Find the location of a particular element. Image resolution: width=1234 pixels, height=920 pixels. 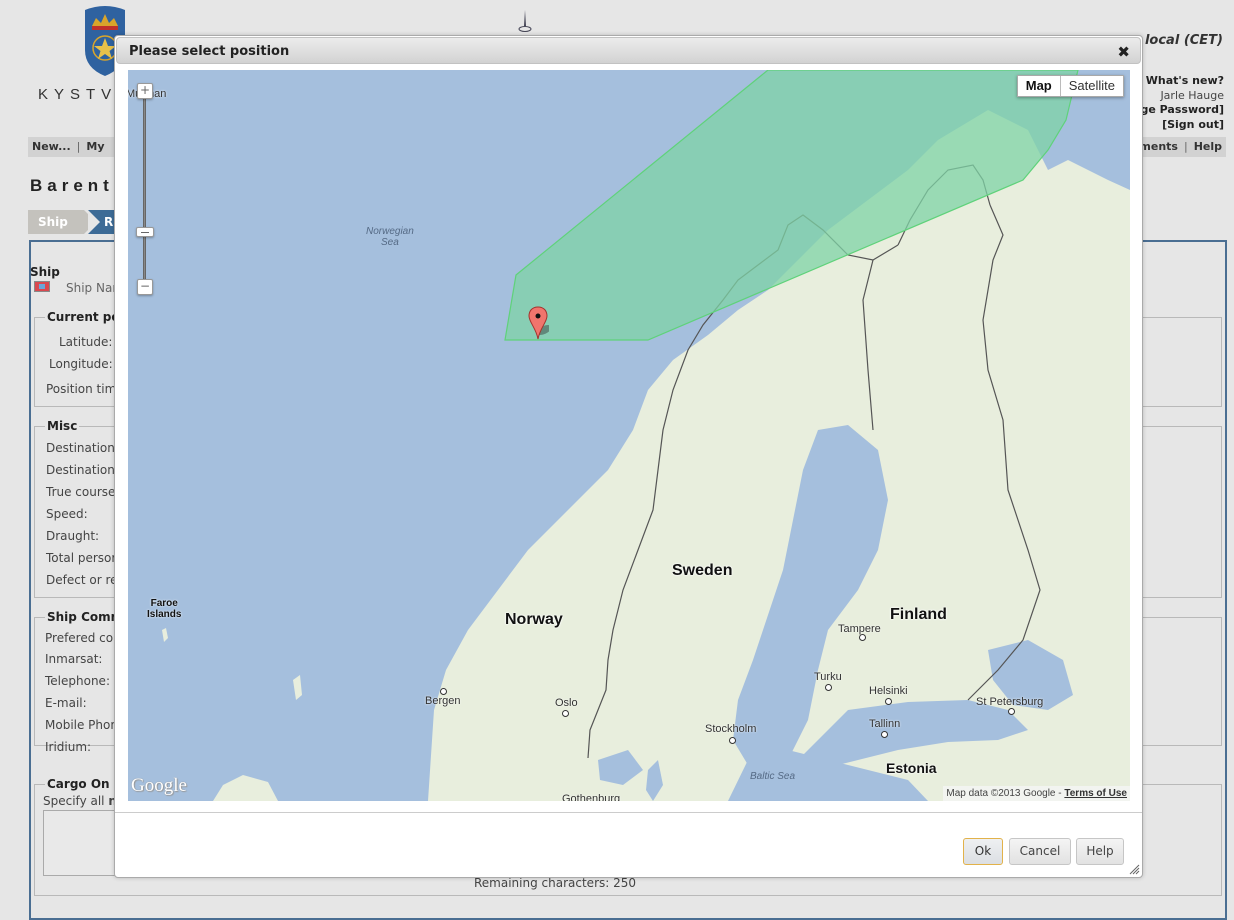

dialog-divider is located at coordinates (628, 812).